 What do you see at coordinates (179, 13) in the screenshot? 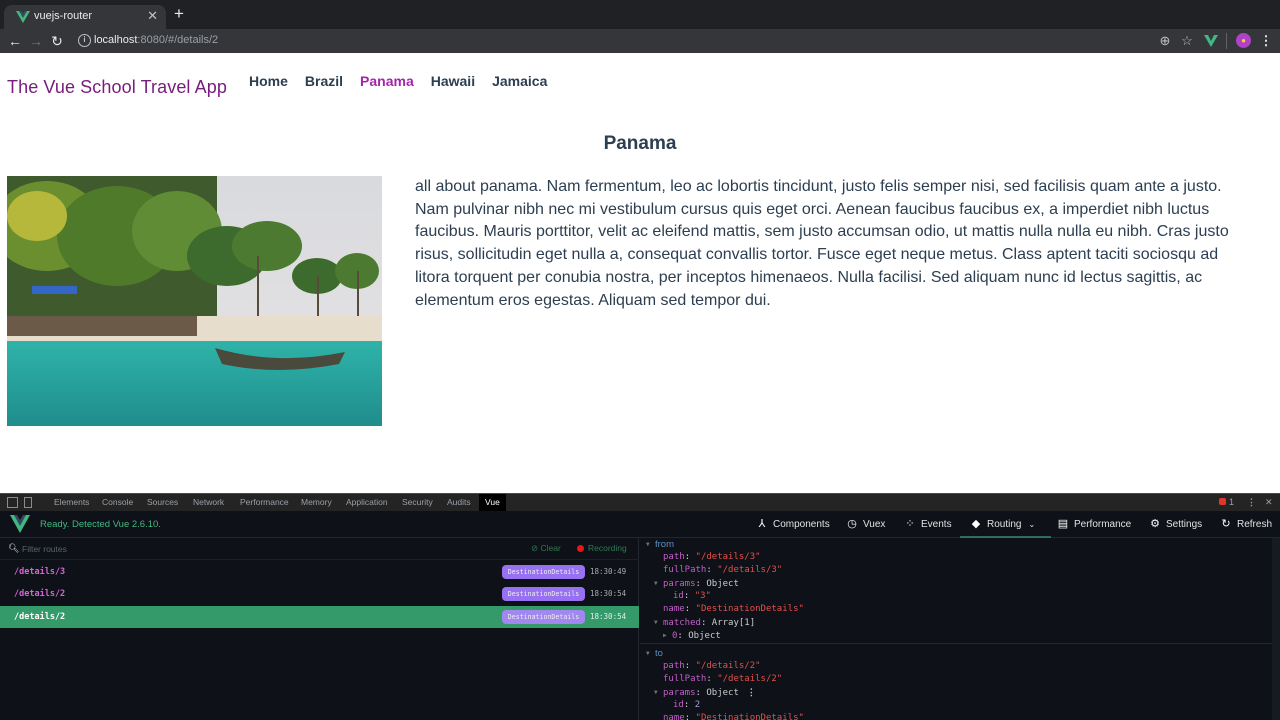
I see `new-tab-icon: +` at bounding box center [179, 13].